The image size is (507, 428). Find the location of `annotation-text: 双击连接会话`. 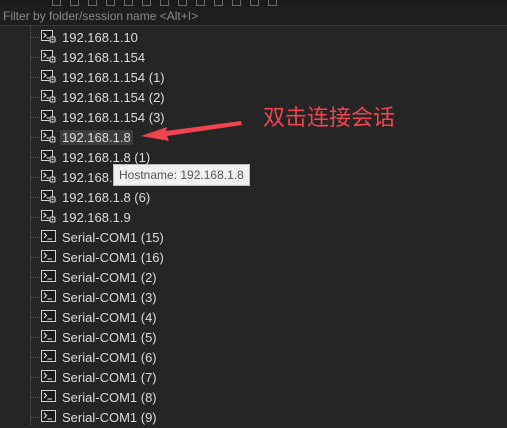

annotation-text: 双击连接会话 is located at coordinates (329, 117).